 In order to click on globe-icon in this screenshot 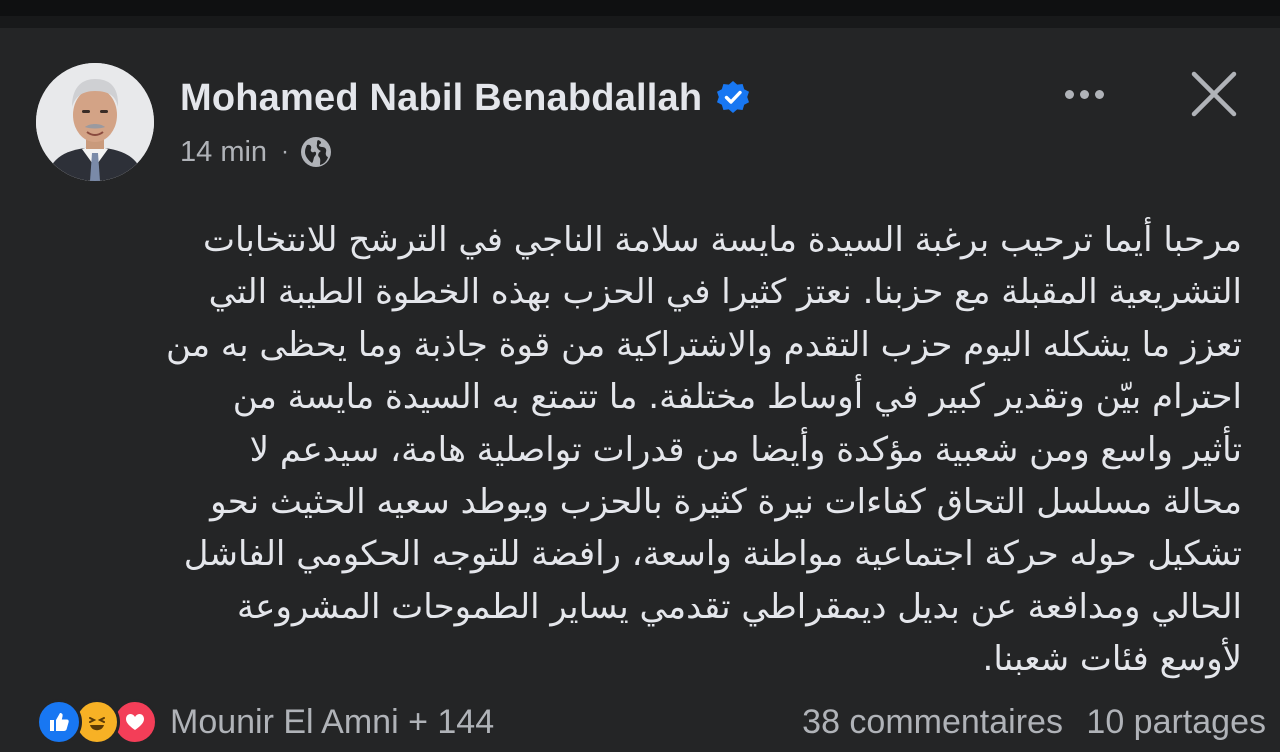, I will do `click(316, 152)`.